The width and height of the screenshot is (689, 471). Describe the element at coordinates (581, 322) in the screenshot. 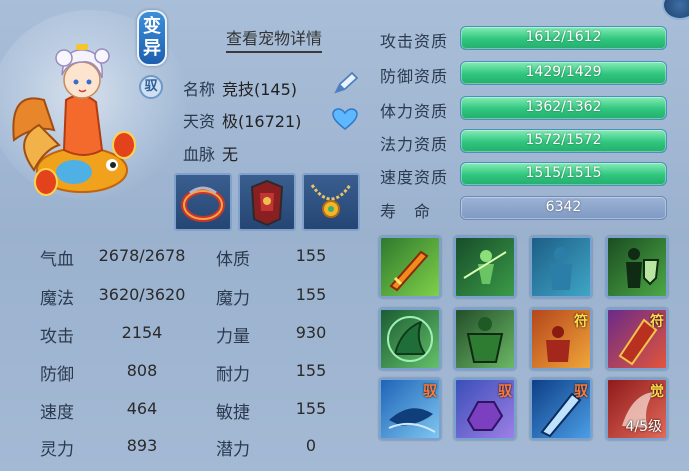

I see `skill-7-tag: 符` at that location.